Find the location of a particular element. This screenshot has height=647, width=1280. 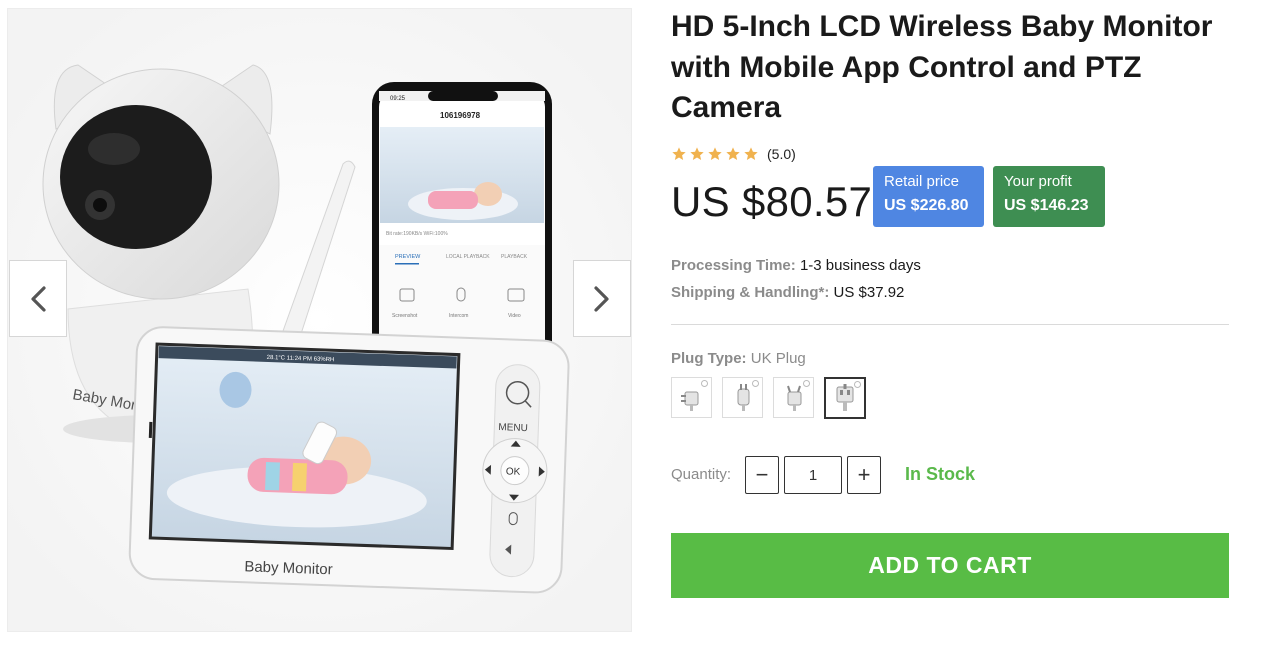

processing-time: Processing Time: 1-3 business days is located at coordinates (796, 265).